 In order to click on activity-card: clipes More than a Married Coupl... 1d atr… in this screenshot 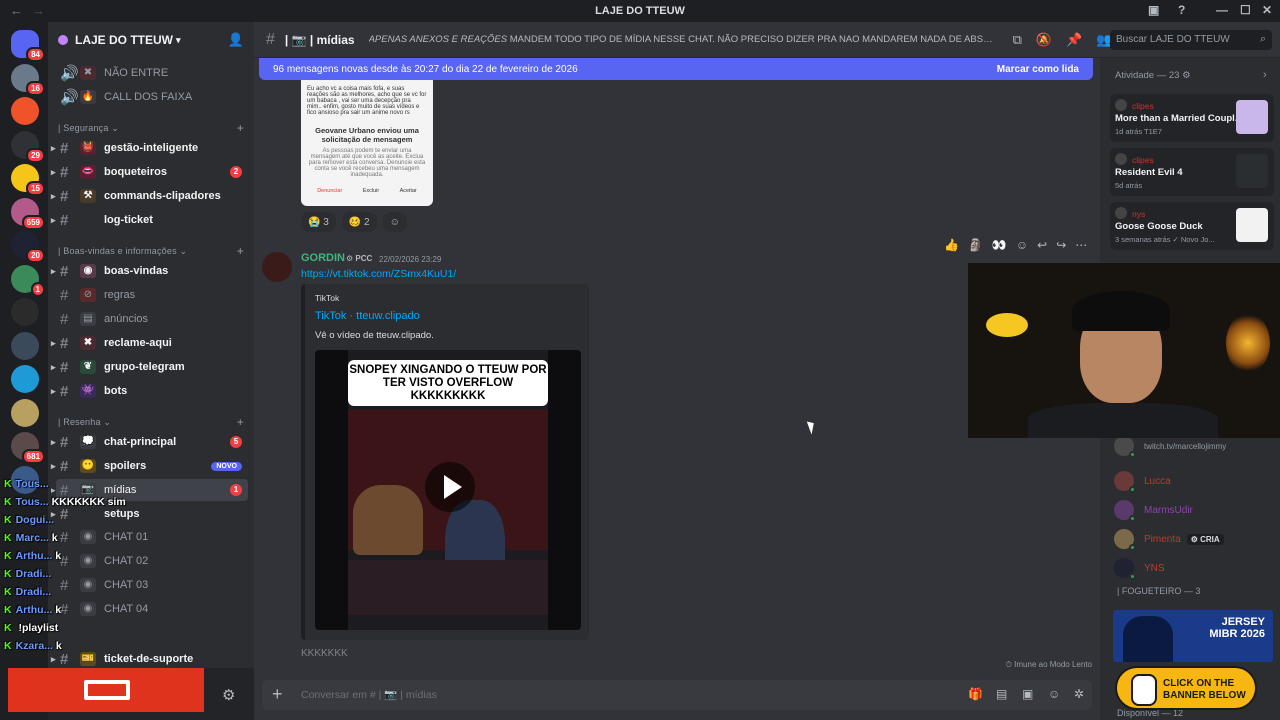, I will do `click(1192, 118)`.